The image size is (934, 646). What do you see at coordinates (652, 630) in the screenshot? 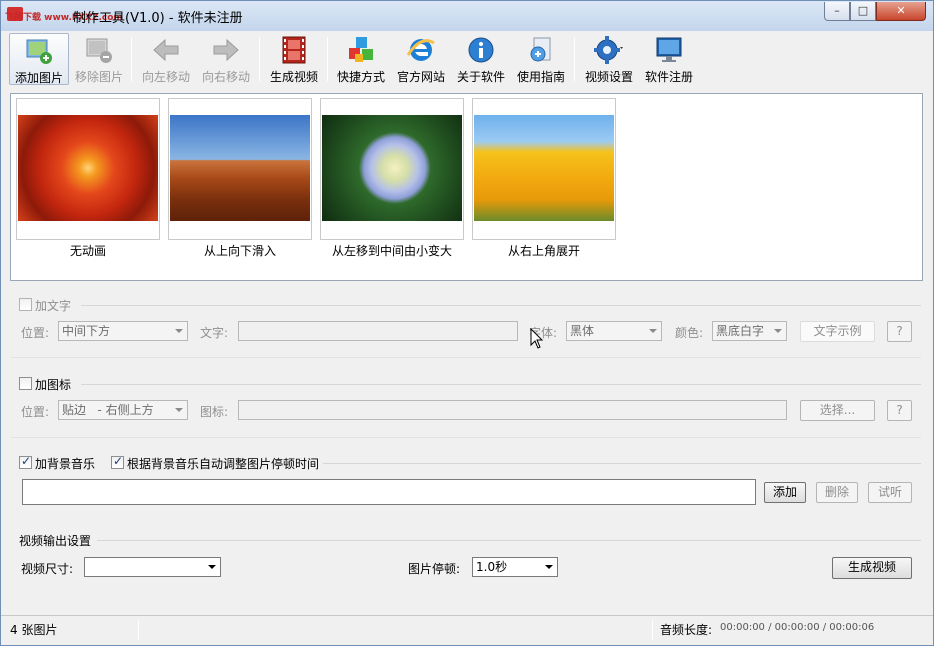
I see `status-separator` at bounding box center [652, 630].